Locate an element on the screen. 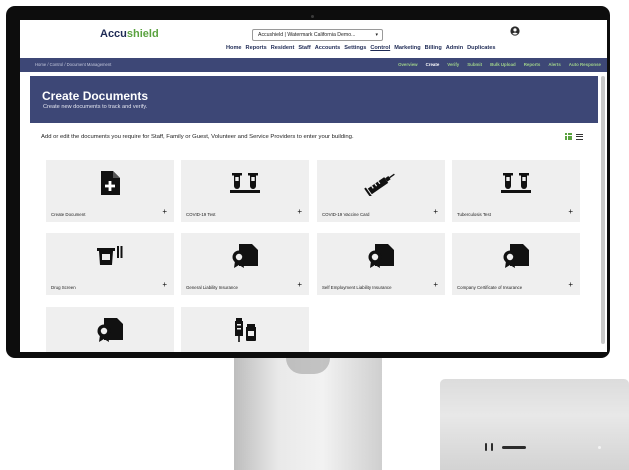  power-led is located at coordinates (599, 447).